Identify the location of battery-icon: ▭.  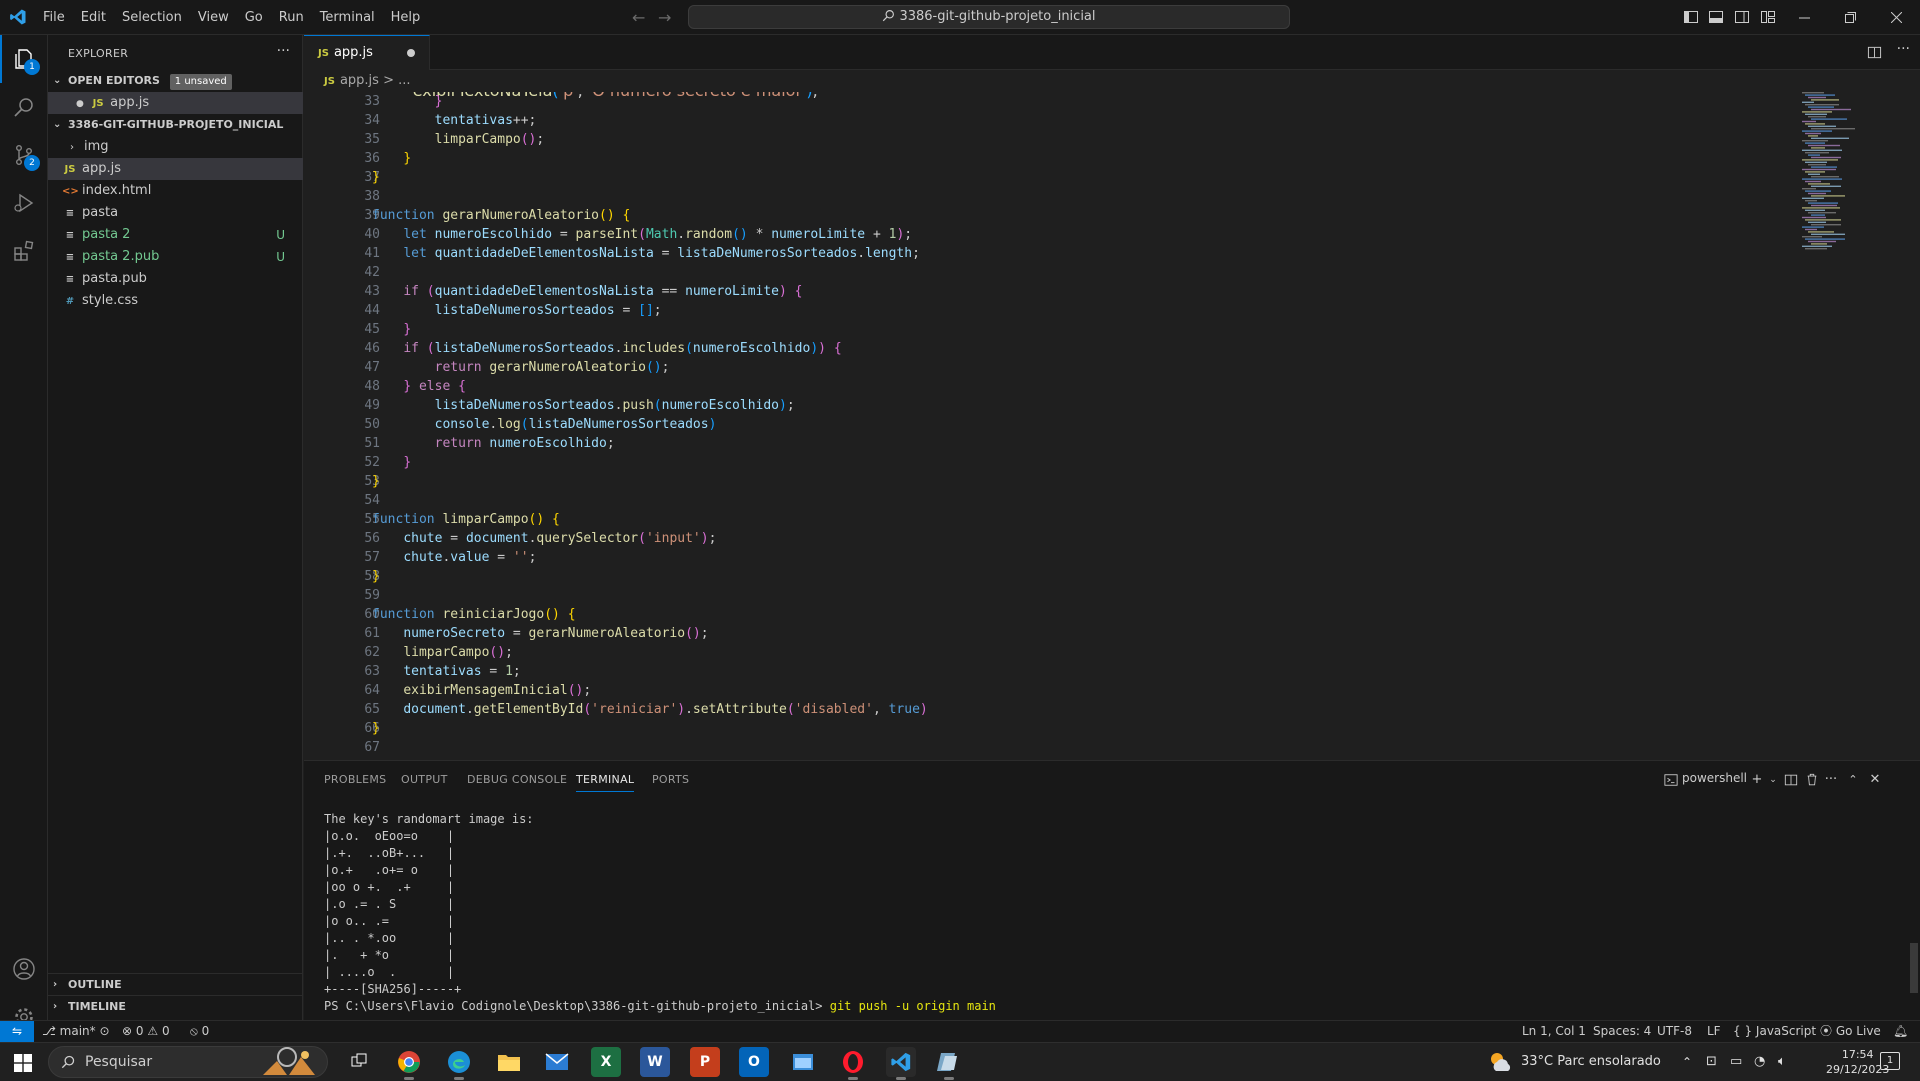
(1736, 1062).